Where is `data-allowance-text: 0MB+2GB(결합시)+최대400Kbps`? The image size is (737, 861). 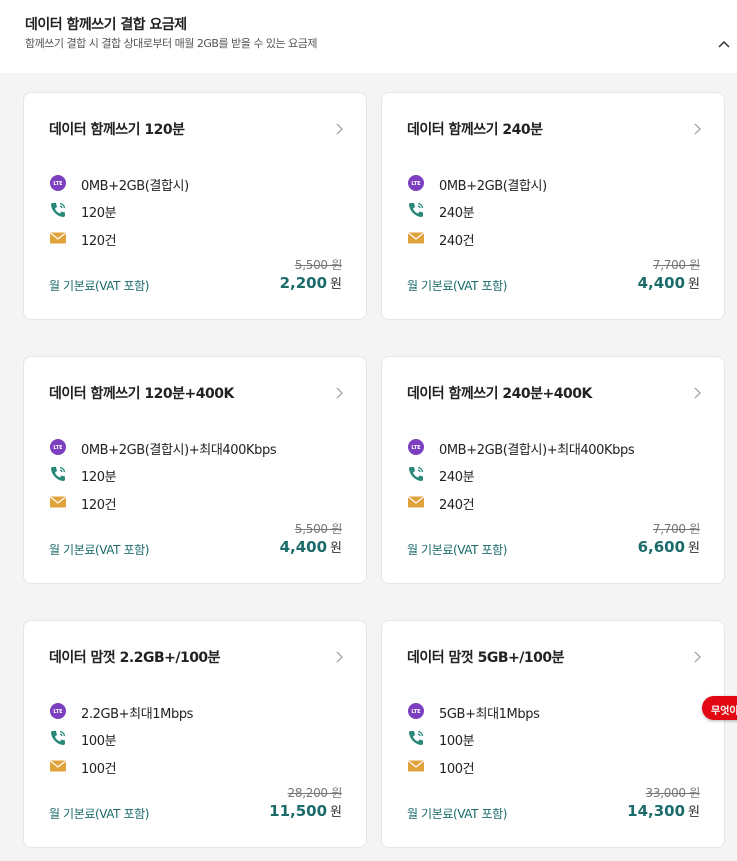
data-allowance-text: 0MB+2GB(결합시)+최대400Kbps is located at coordinates (179, 450).